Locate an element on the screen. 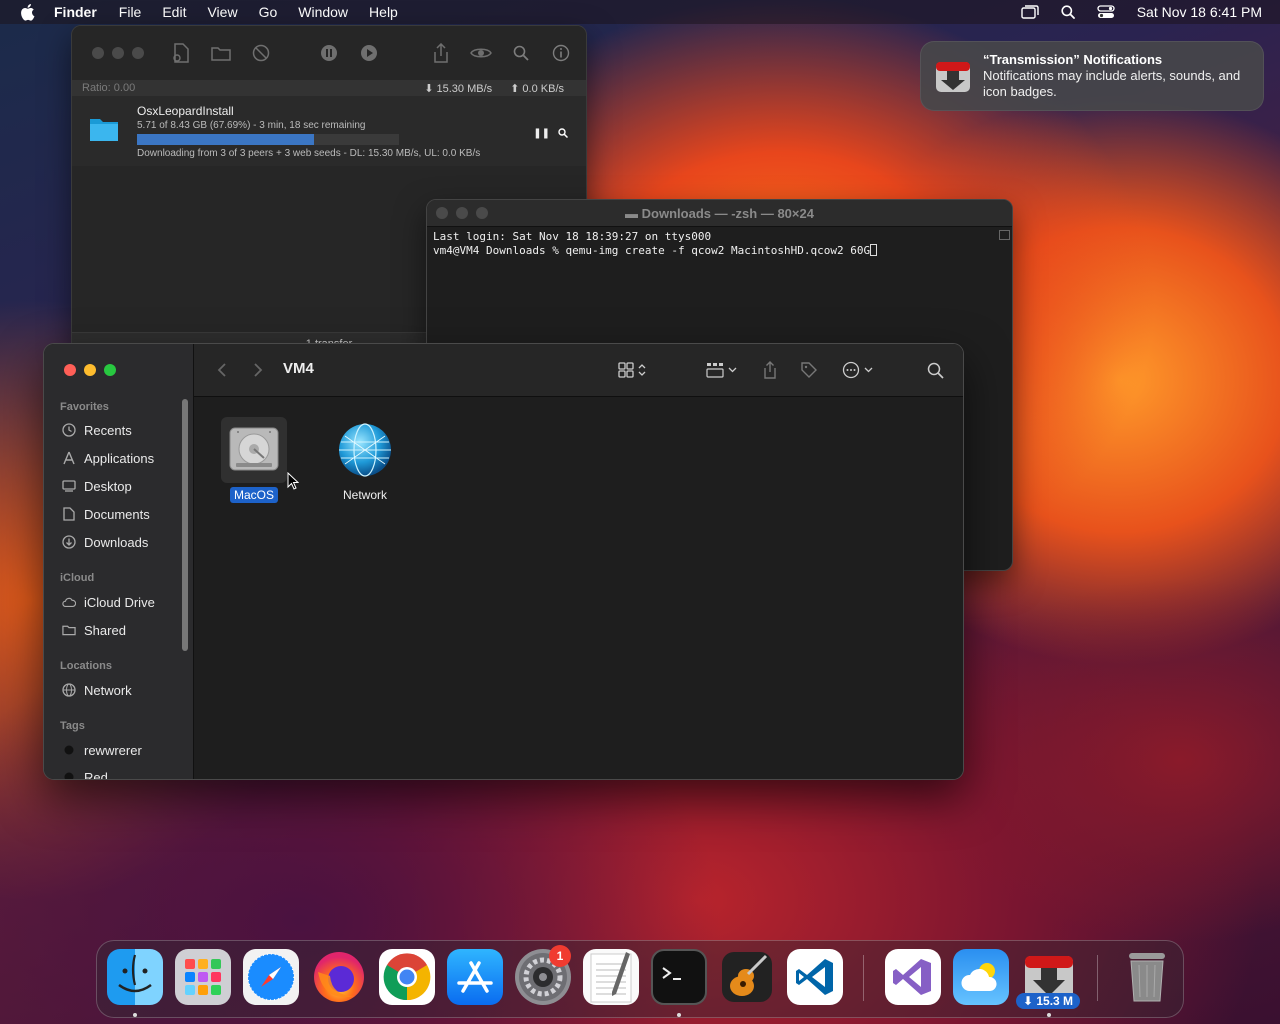  document-icon is located at coordinates (69, 514).